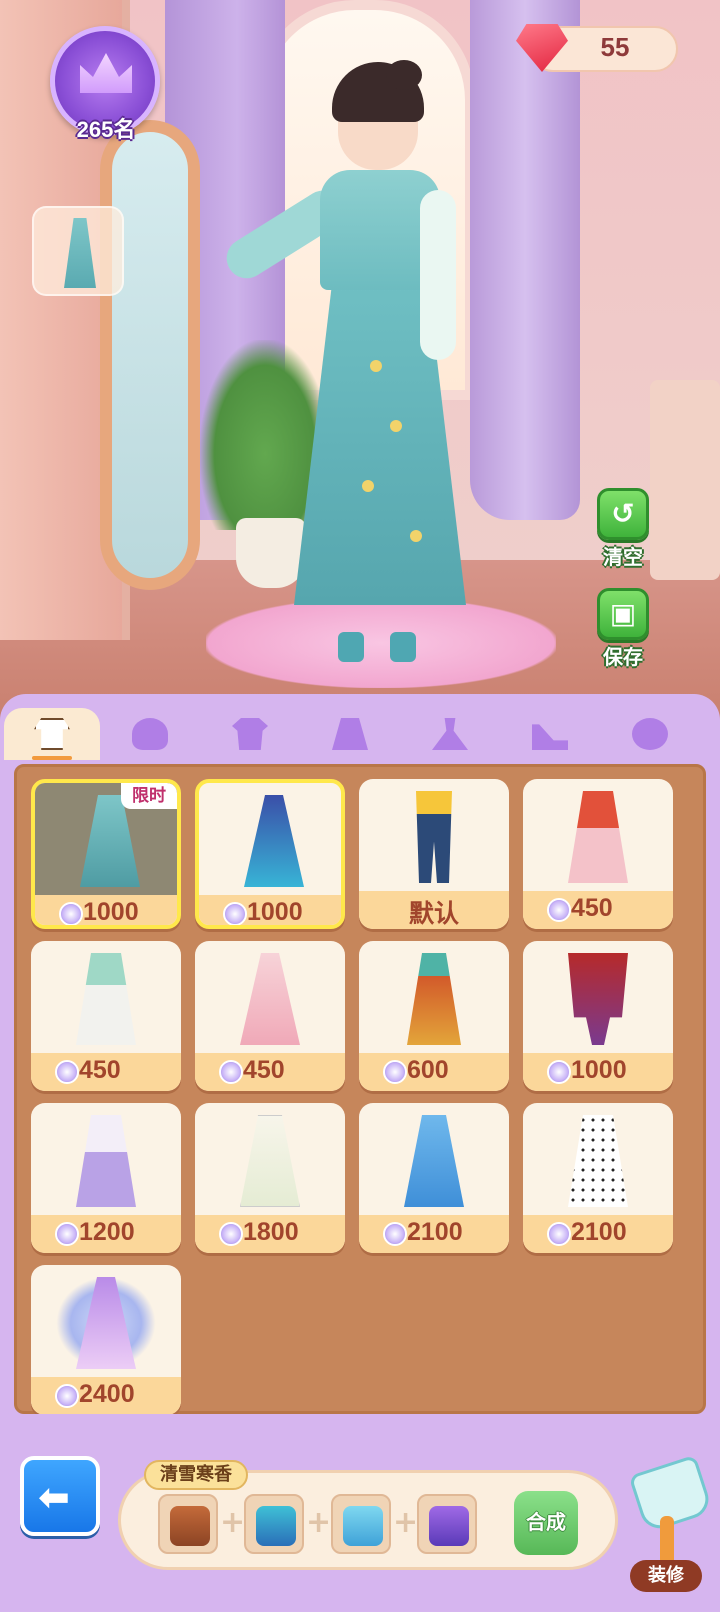 The height and width of the screenshot is (1612, 720). I want to click on fabric-machine-icon, so click(363, 1526).